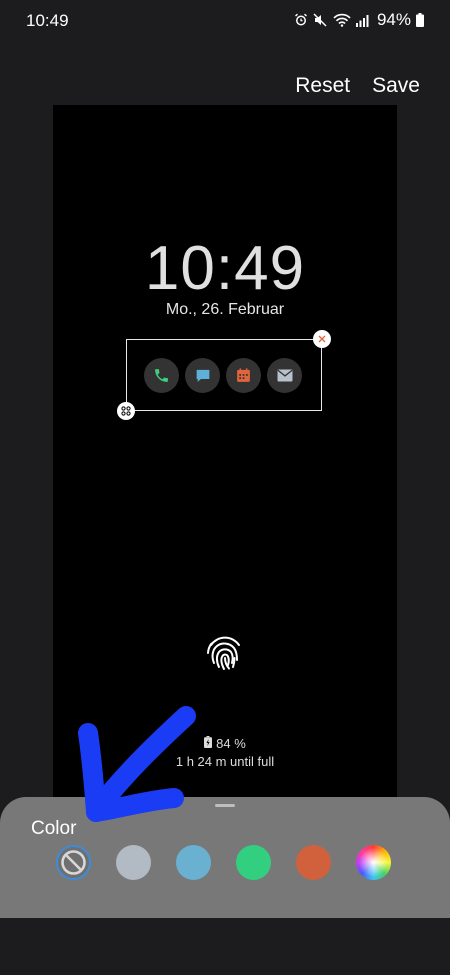 The image size is (450, 975). I want to click on mute-icon, so click(320, 20).